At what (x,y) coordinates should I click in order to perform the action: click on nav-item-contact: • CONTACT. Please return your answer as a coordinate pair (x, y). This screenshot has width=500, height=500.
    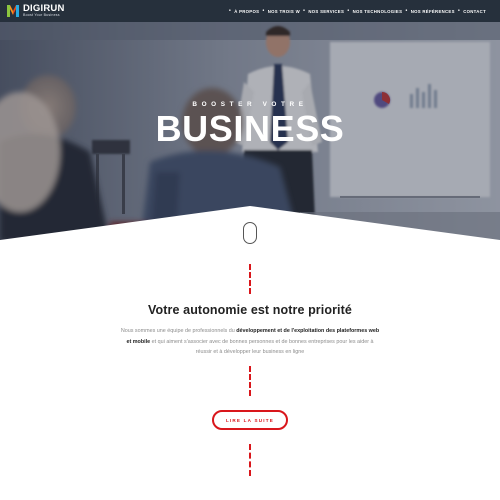
    Looking at the image, I should click on (470, 11).